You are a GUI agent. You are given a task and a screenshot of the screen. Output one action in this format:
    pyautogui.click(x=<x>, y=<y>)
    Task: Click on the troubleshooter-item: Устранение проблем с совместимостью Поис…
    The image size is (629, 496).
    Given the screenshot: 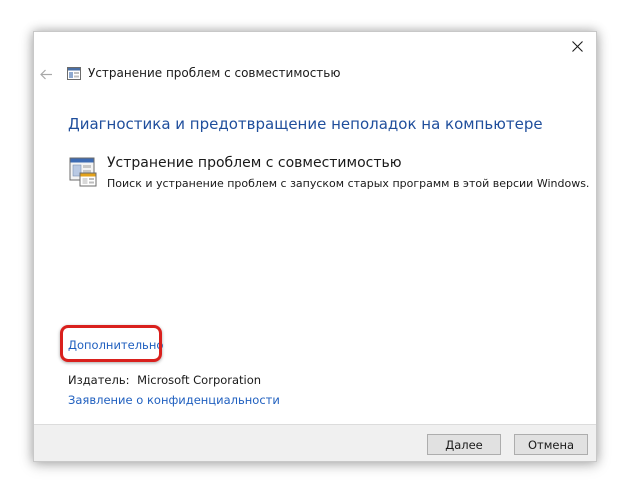 What is the action you would take?
    pyautogui.click(x=329, y=175)
    